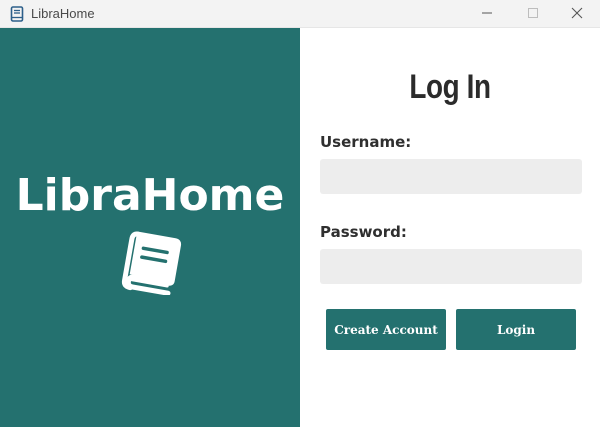 This screenshot has width=600, height=427. What do you see at coordinates (152, 263) in the screenshot?
I see `book-icon` at bounding box center [152, 263].